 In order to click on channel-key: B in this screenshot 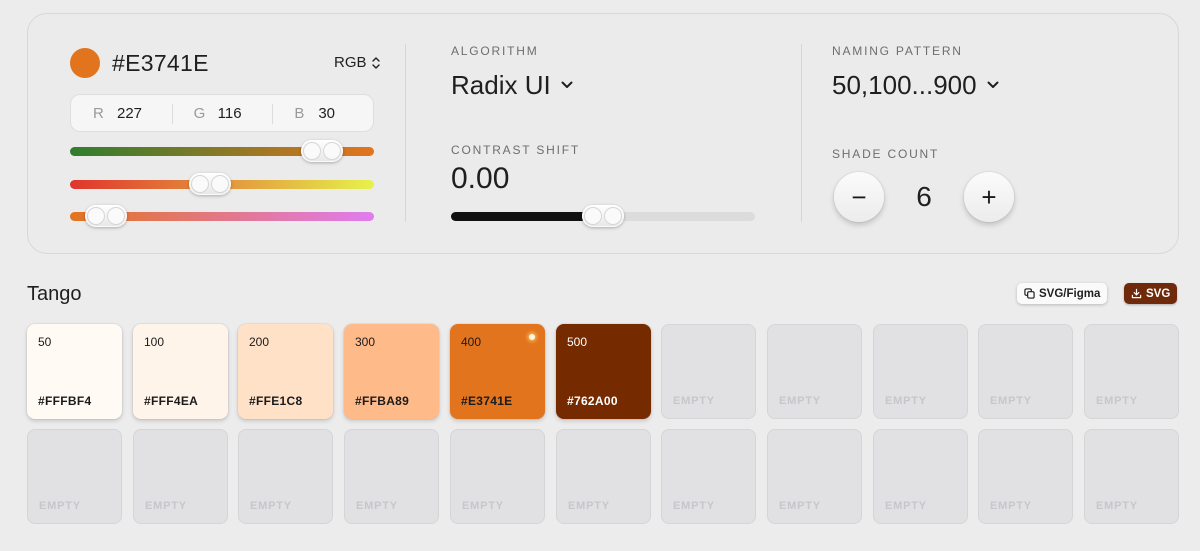, I will do `click(299, 113)`.